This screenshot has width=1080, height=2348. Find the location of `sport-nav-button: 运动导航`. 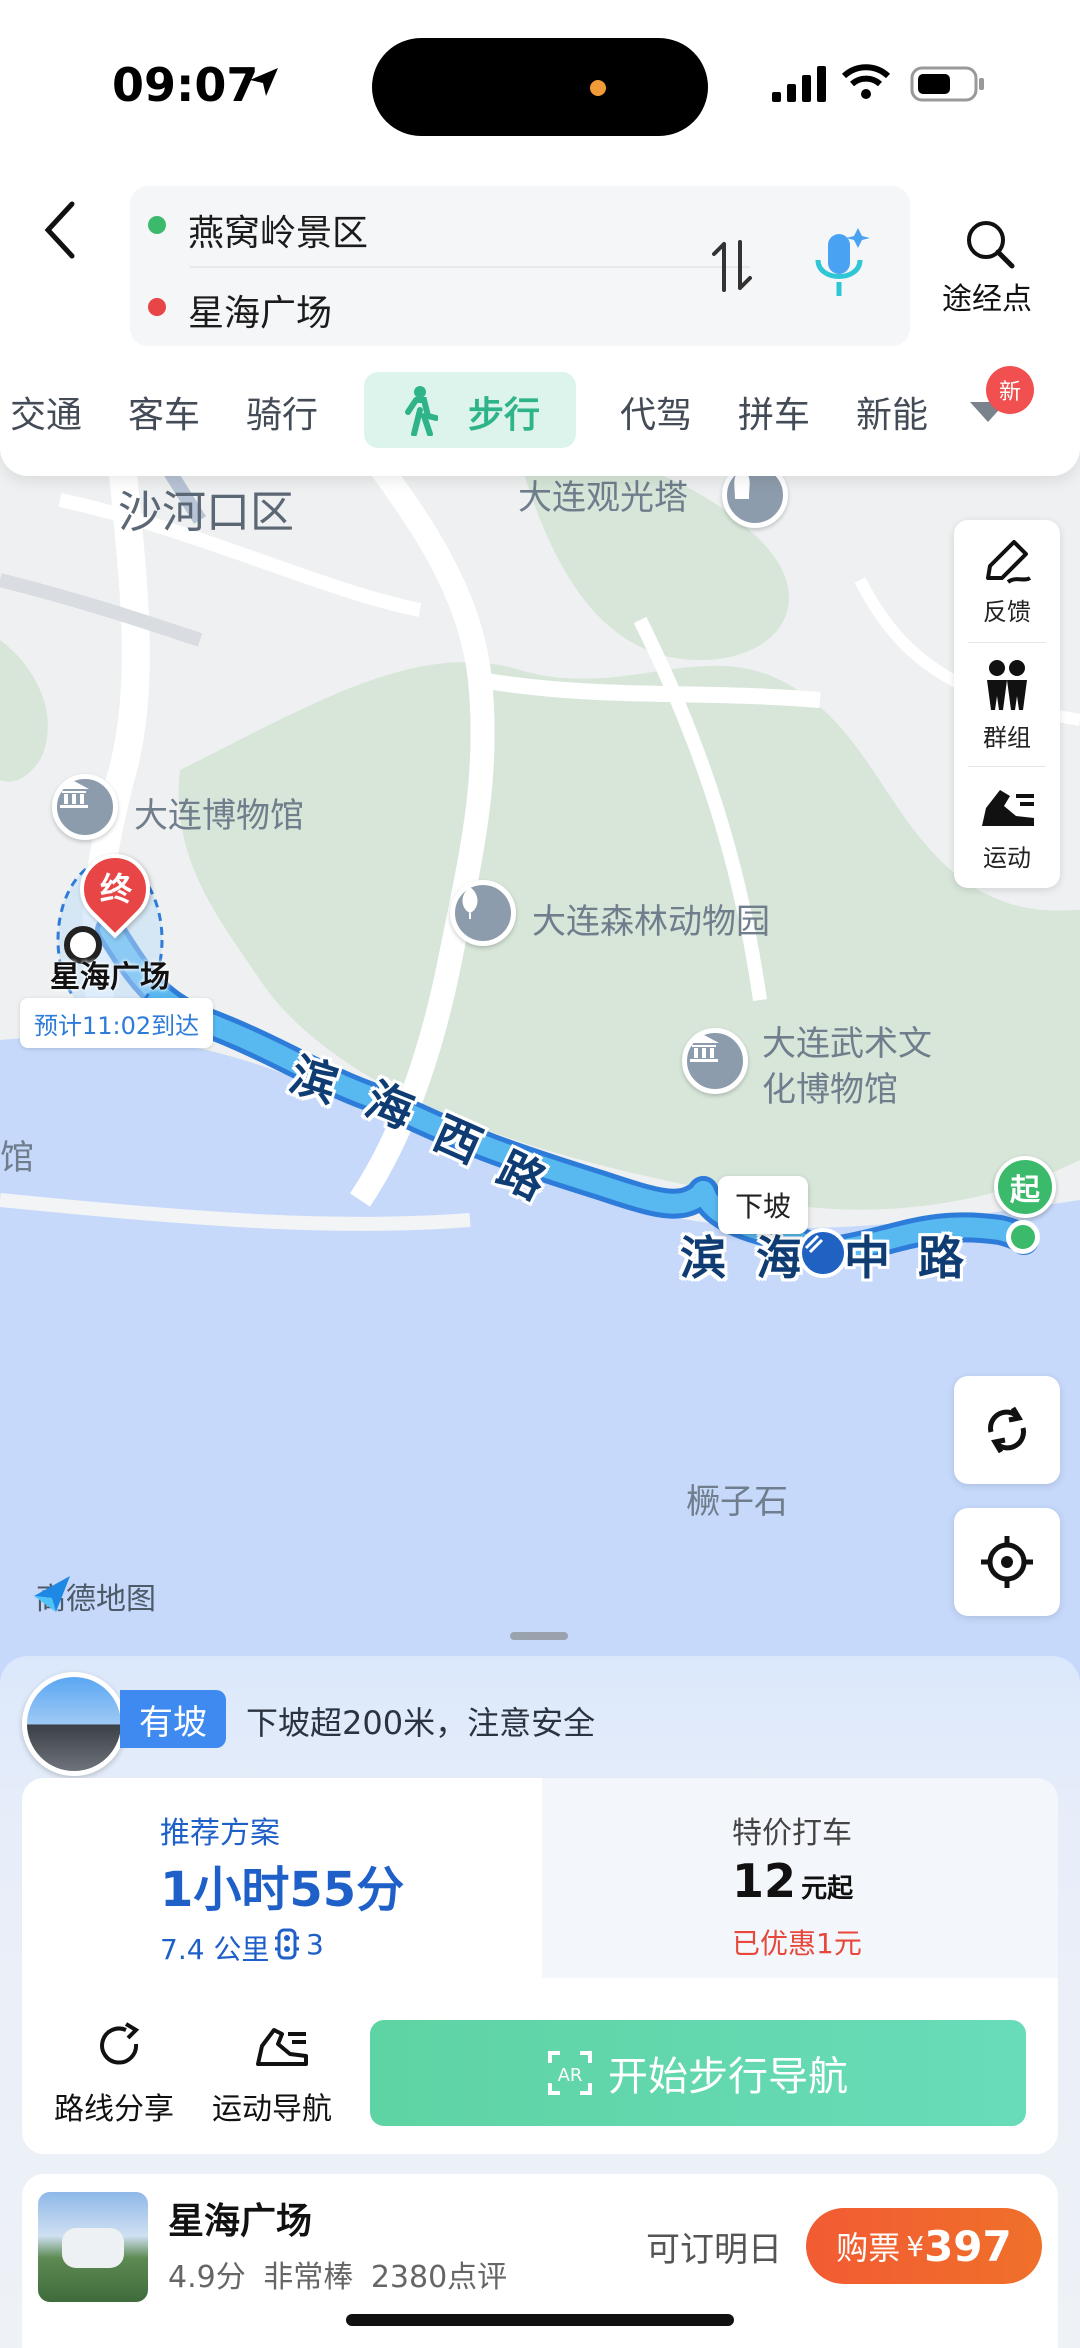

sport-nav-button: 运动导航 is located at coordinates (280, 2075).